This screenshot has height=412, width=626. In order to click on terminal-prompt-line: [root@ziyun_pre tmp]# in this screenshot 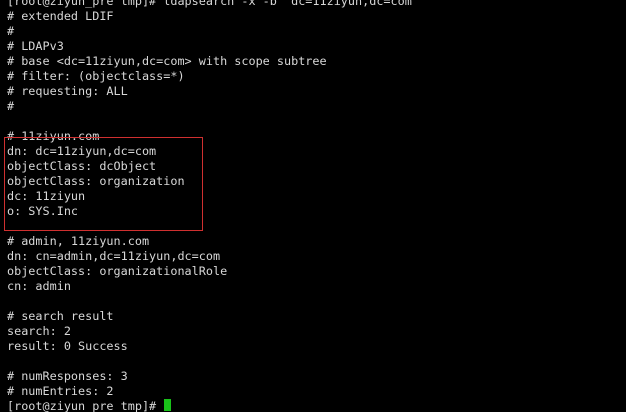, I will do `click(213, 405)`.